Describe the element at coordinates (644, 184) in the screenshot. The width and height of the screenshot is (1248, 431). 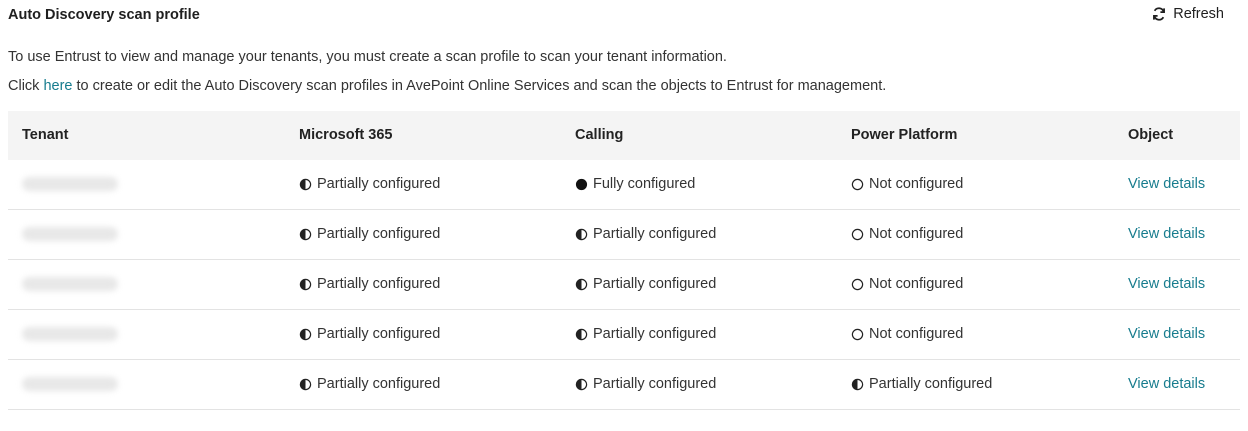
I see `calling-status-label: Fully configured` at that location.